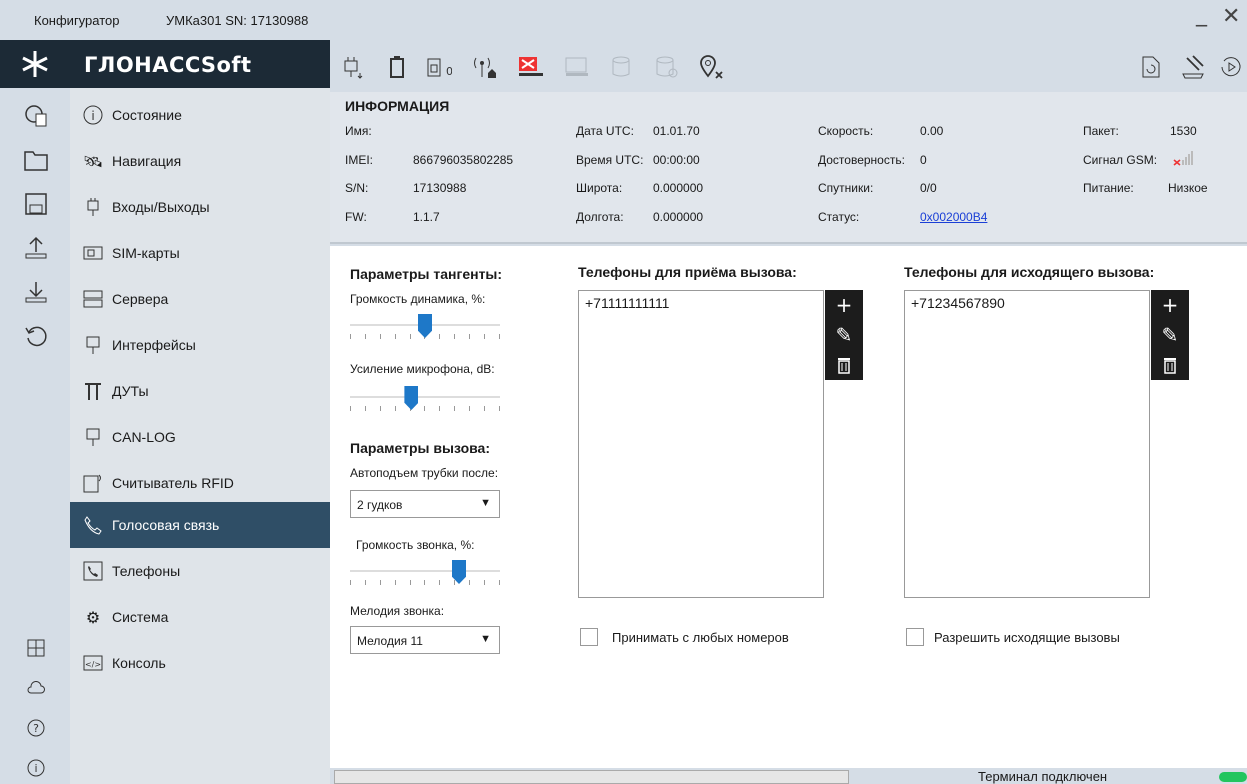 The image size is (1247, 784). What do you see at coordinates (426, 274) in the screenshot?
I see `headset-title: Параметры тангенты:` at bounding box center [426, 274].